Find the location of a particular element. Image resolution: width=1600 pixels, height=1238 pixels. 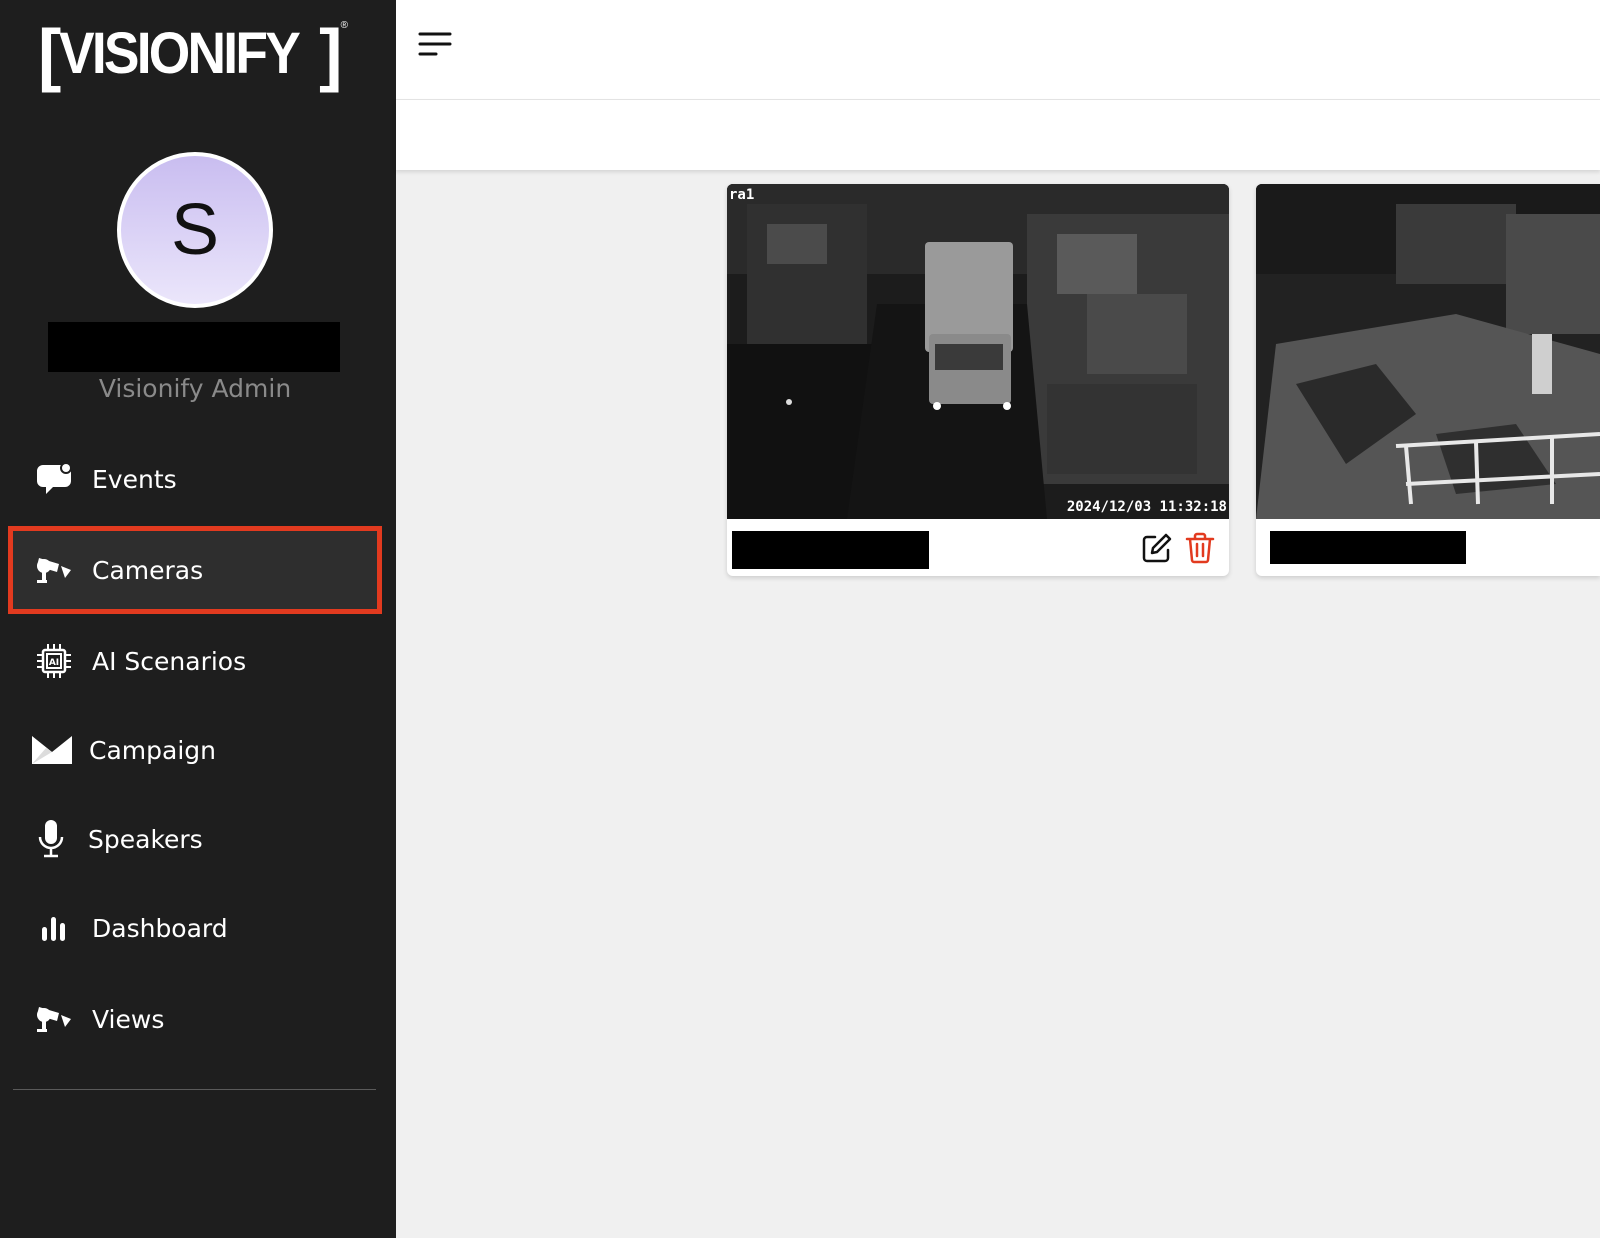

sidebar-item-views: Views is located at coordinates (195, 1019).